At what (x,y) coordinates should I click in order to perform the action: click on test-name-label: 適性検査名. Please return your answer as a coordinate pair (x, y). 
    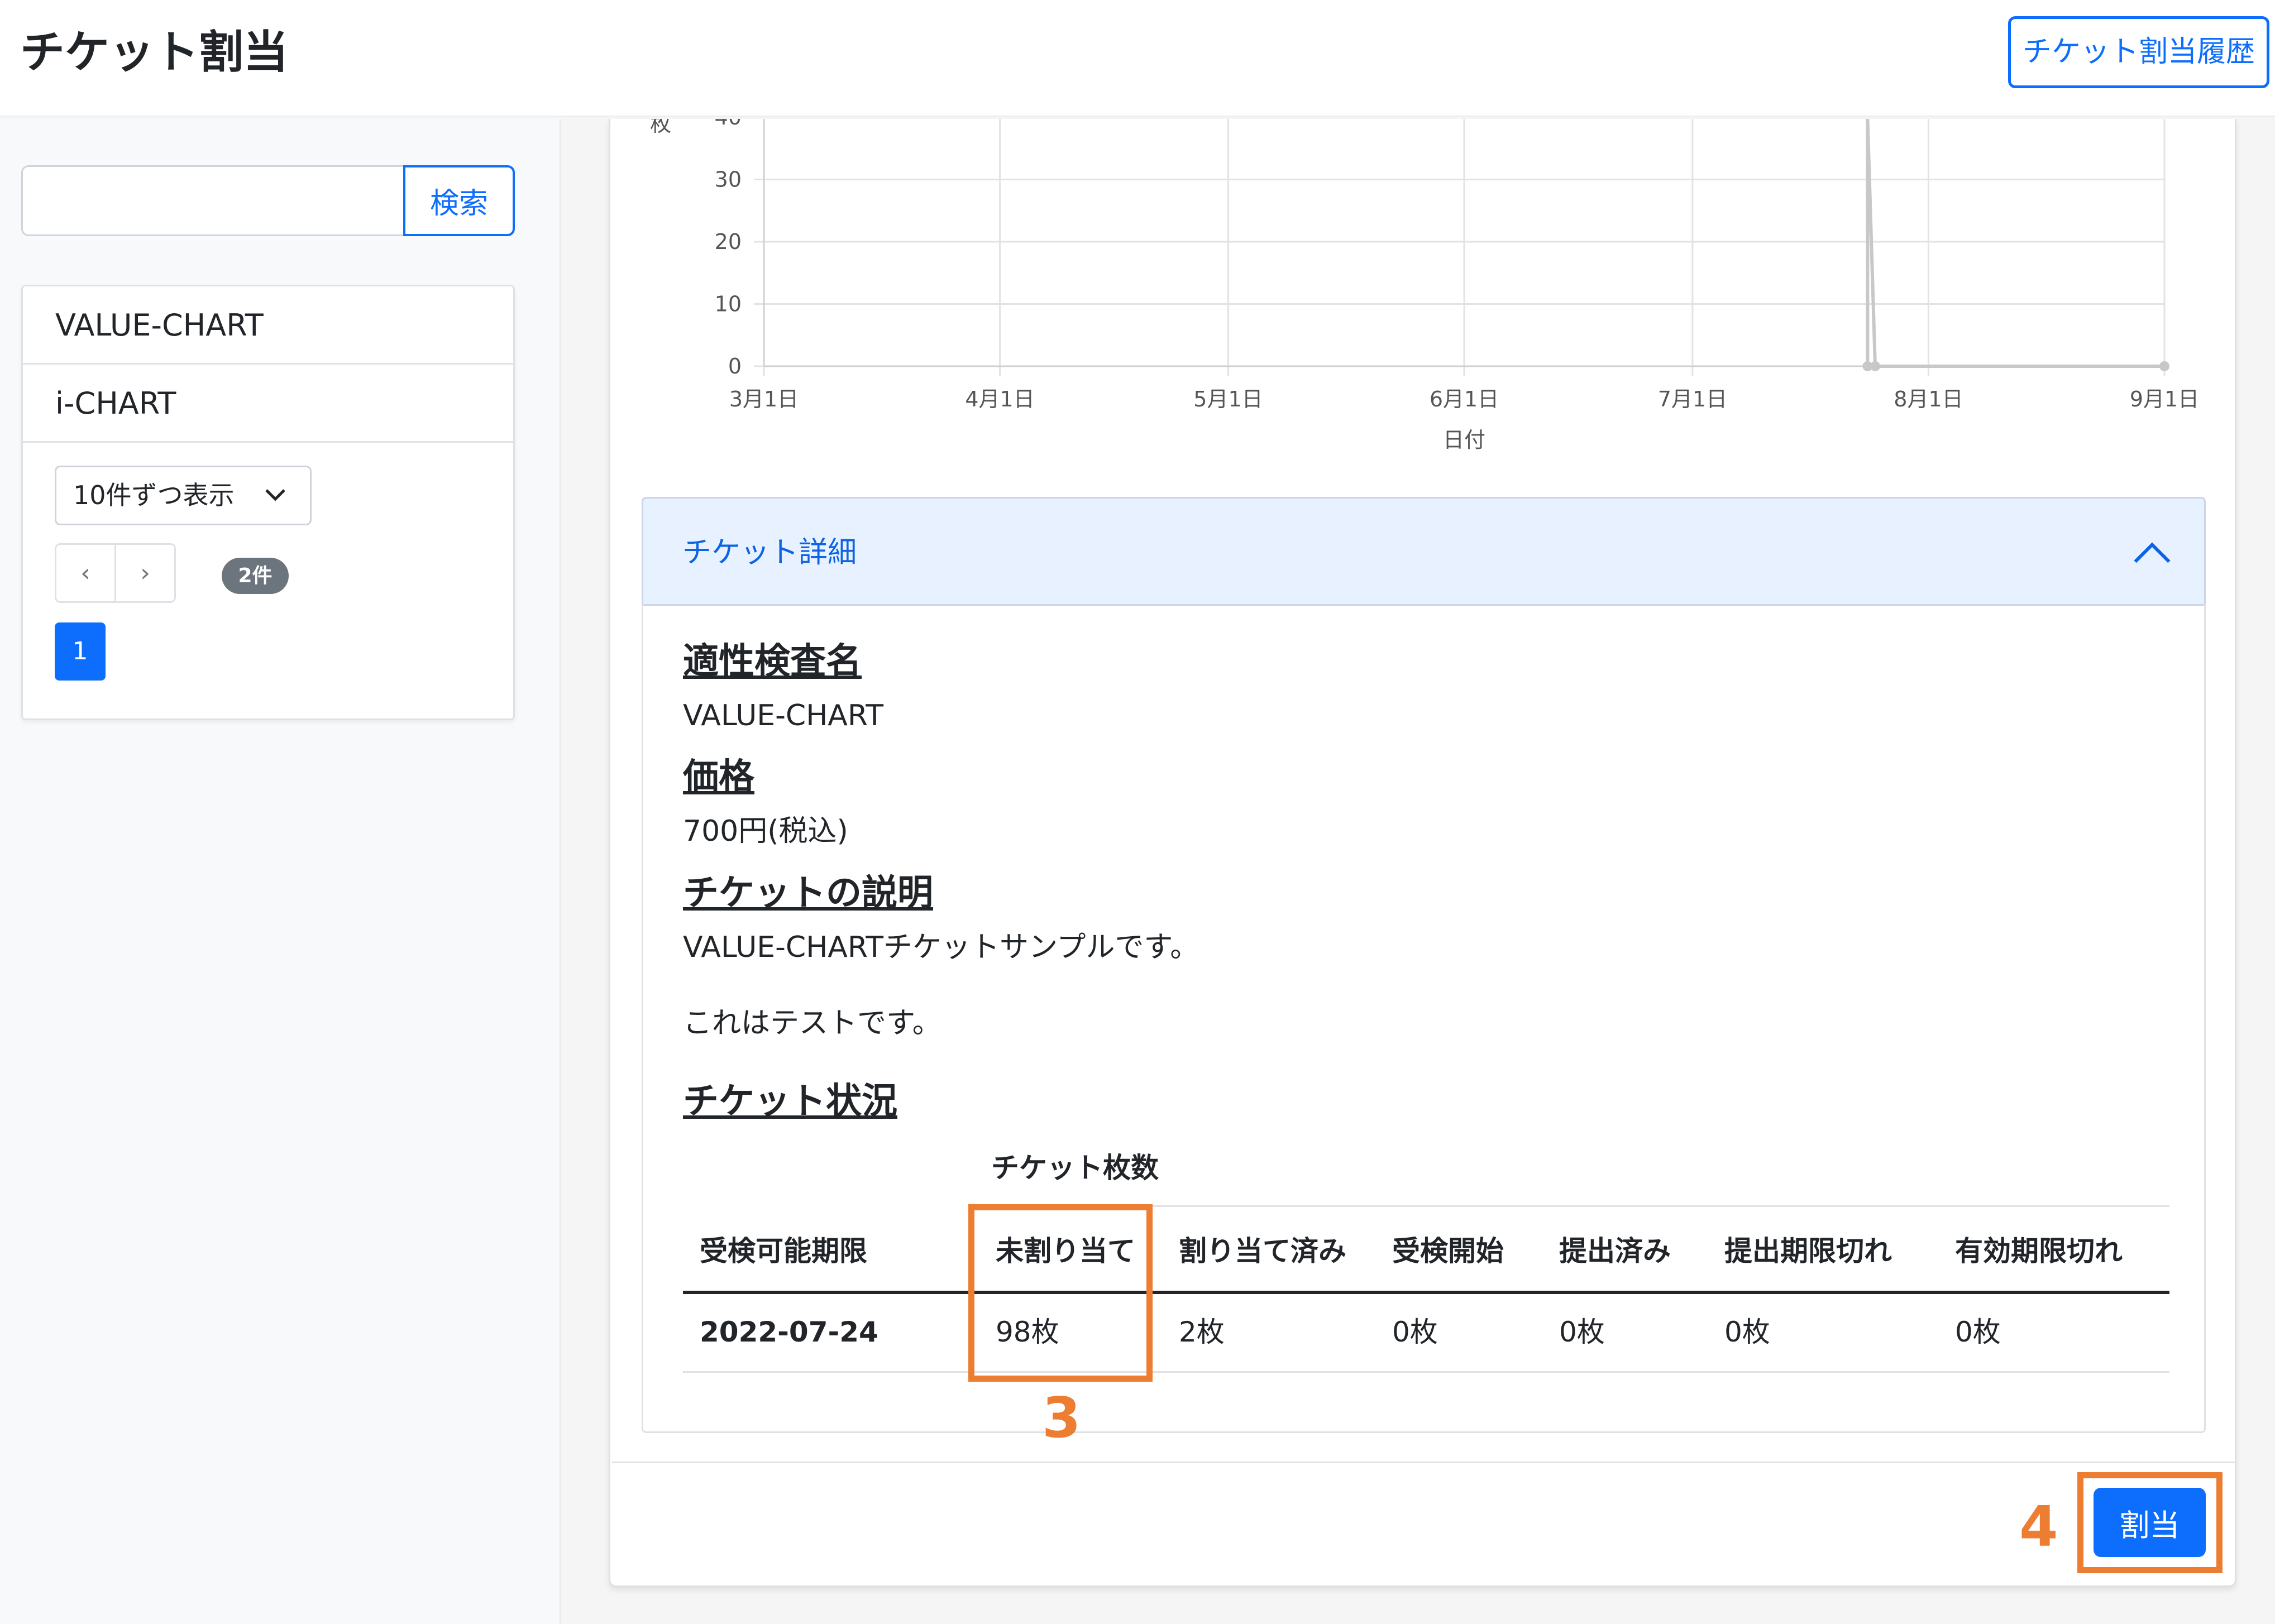
    Looking at the image, I should click on (772, 661).